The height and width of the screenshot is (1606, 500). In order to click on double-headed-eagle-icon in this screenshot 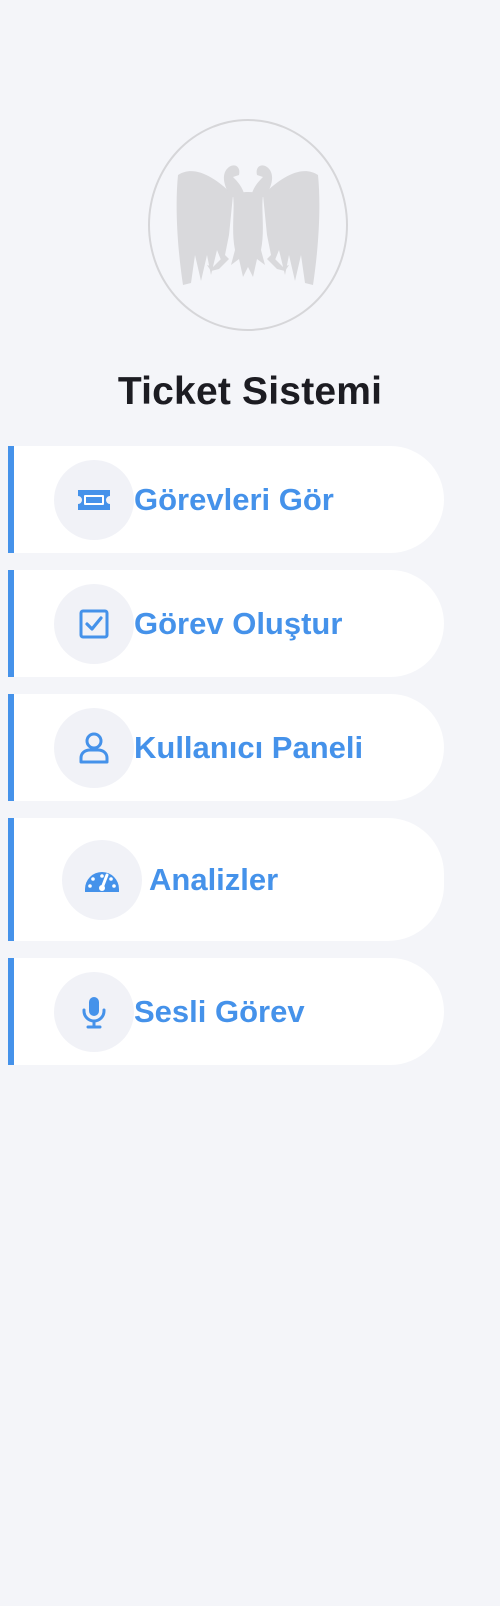, I will do `click(248, 225)`.